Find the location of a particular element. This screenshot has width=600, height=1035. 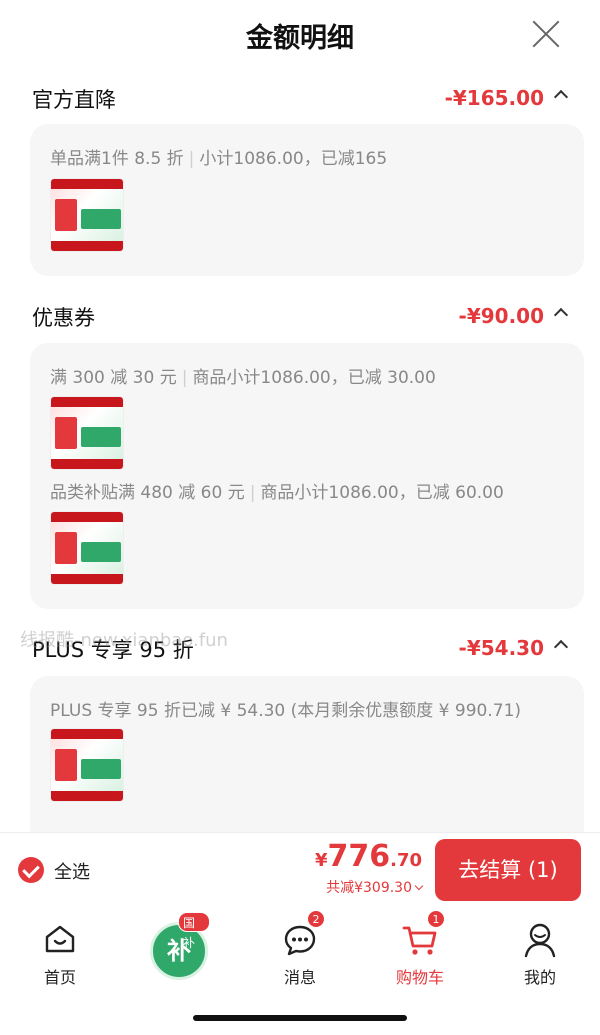

sheet-header: 金额明细 is located at coordinates (300, 35).